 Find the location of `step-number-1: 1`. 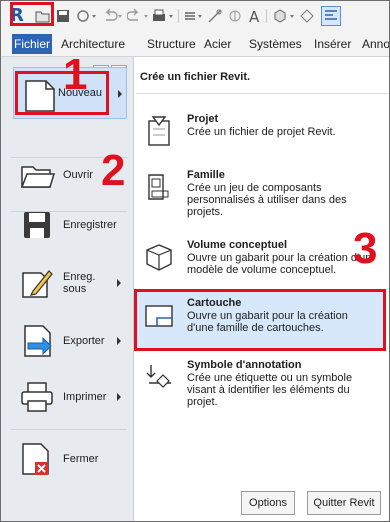

step-number-1: 1 is located at coordinates (75, 74).